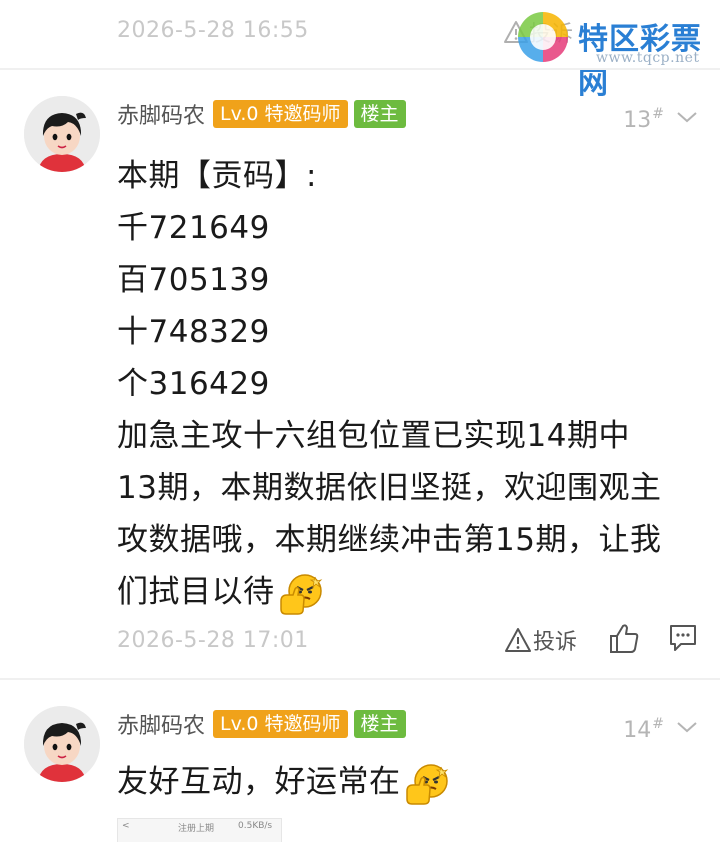  What do you see at coordinates (648, 58) in the screenshot?
I see `watermark-url: www.tqcp.net` at bounding box center [648, 58].